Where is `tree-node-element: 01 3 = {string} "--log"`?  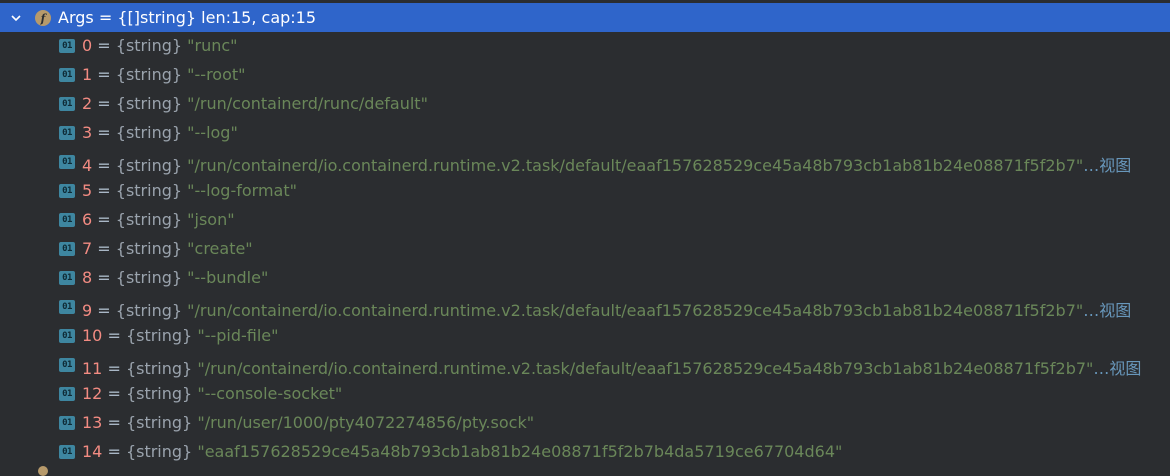 tree-node-element: 01 3 = {string} "--log" is located at coordinates (585, 133).